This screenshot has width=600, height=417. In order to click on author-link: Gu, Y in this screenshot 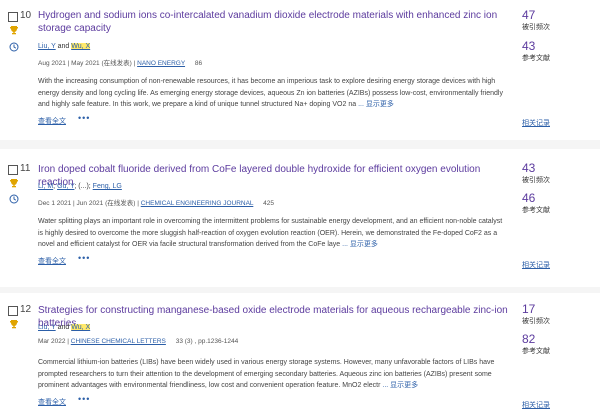, I will do `click(65, 186)`.